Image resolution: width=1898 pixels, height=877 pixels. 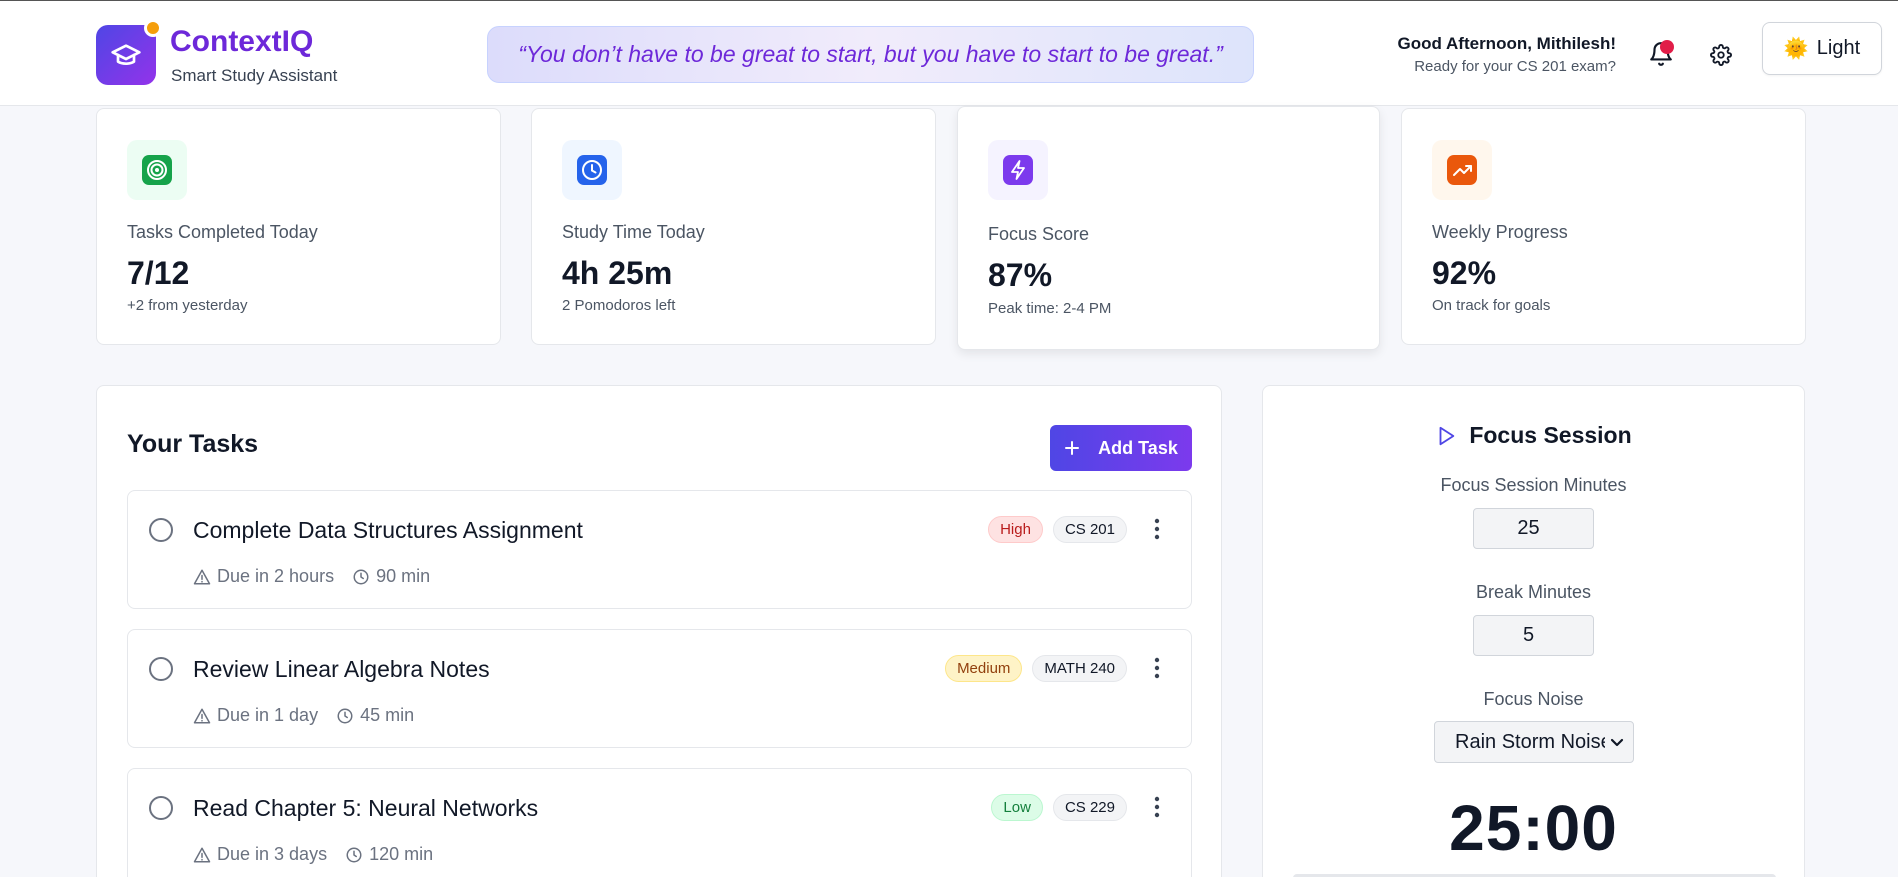 I want to click on course-badge: CS 229, so click(x=1089, y=807).